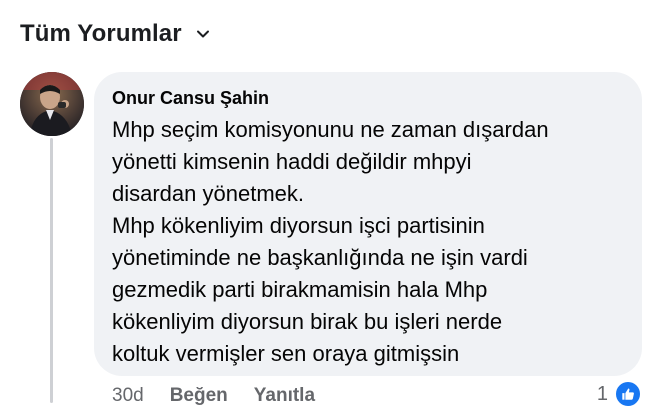 The image size is (650, 410). I want to click on reaction-summary: 1, so click(619, 394).